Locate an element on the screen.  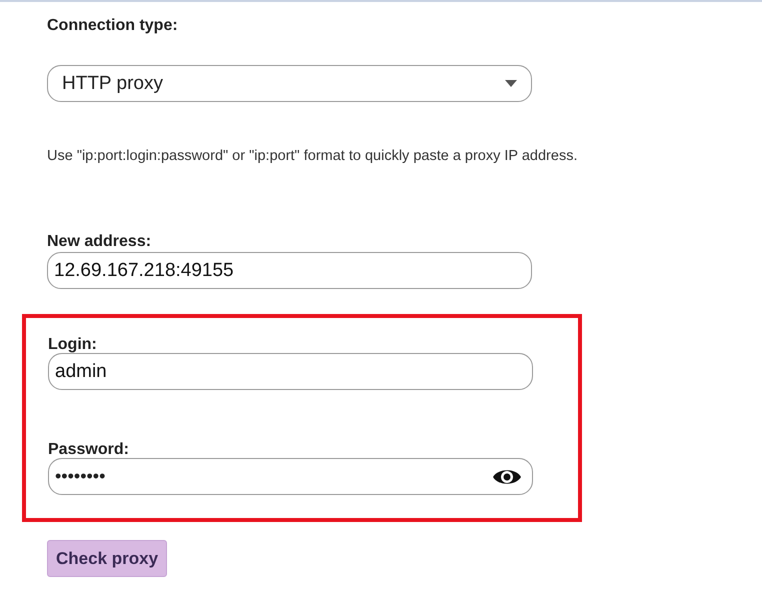
connection-type-dropdown: HTTP proxy is located at coordinates (289, 83).